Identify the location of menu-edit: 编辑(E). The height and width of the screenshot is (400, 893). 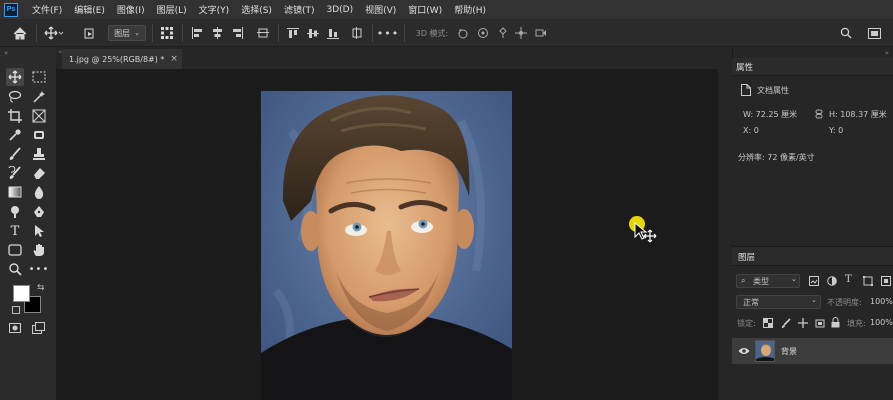
(89, 9).